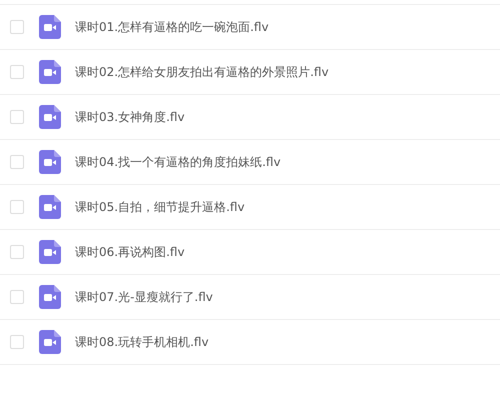 Image resolution: width=500 pixels, height=400 pixels. I want to click on file-name: 课时05.自拍，细节提升逼格.flv, so click(160, 207).